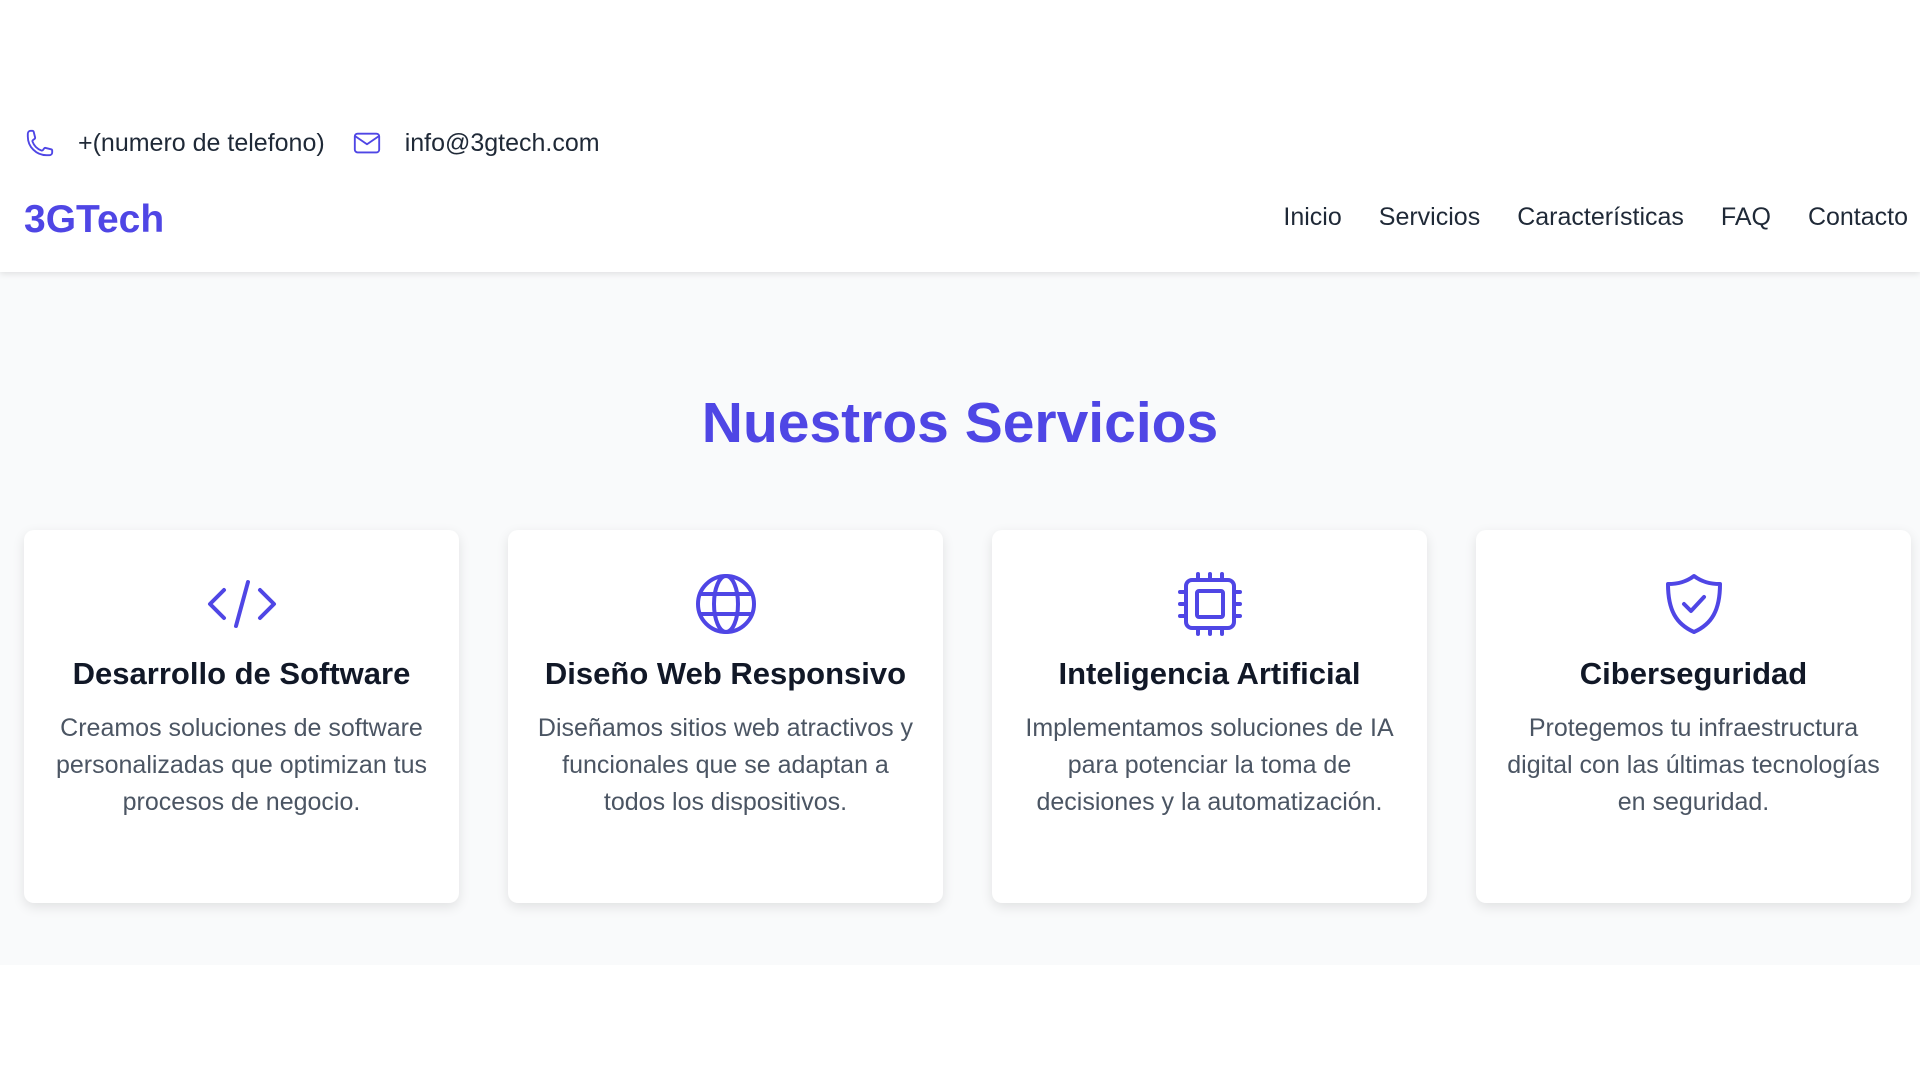 The width and height of the screenshot is (1920, 1080). What do you see at coordinates (1600, 217) in the screenshot?
I see `nav-link-caracteristicas: Características` at bounding box center [1600, 217].